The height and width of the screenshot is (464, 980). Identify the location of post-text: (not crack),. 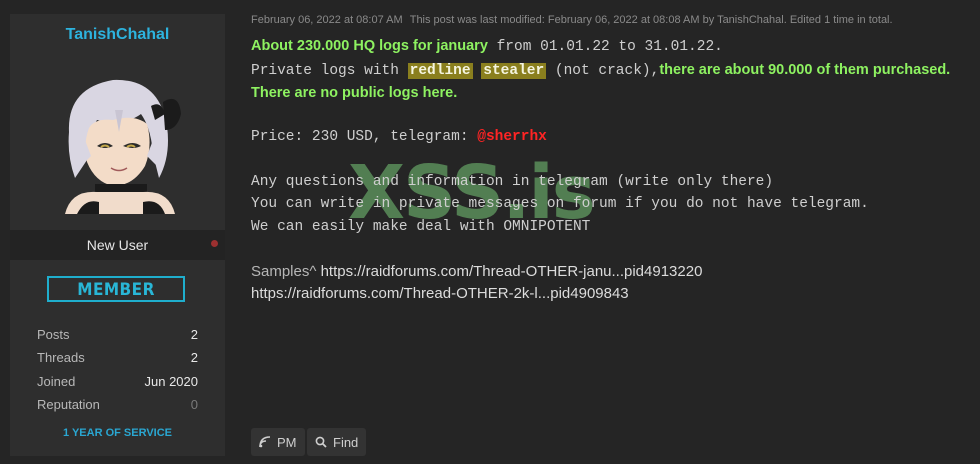
(607, 71).